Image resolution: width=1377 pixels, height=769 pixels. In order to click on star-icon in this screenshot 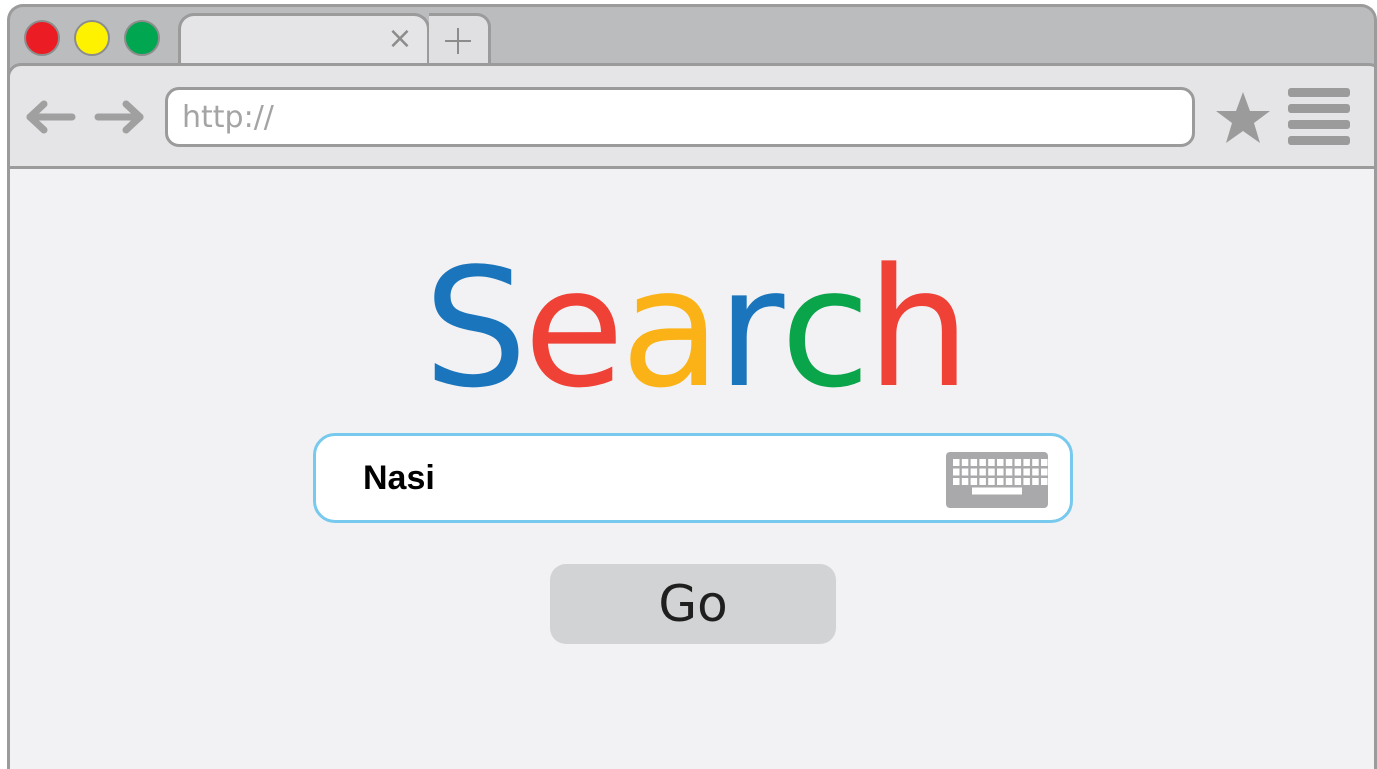, I will do `click(1243, 117)`.